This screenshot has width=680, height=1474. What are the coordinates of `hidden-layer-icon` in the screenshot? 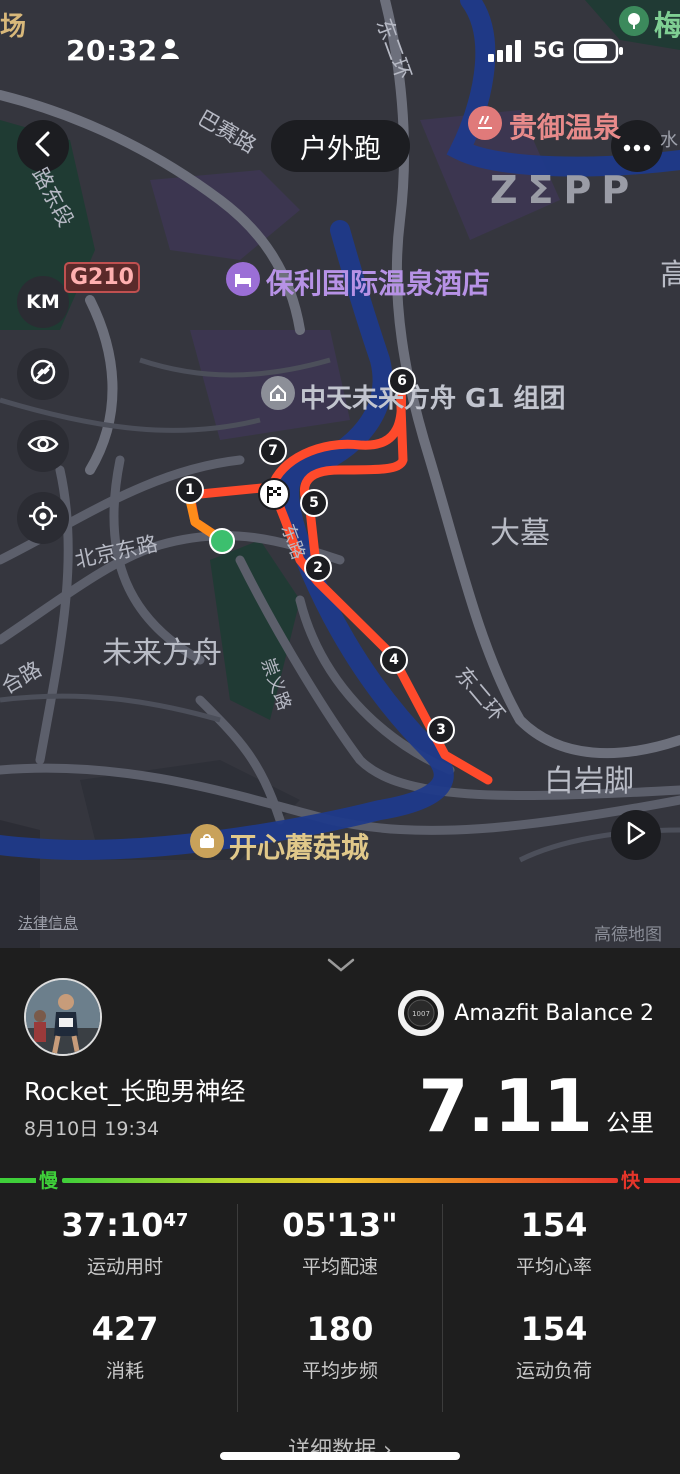 It's located at (43, 374).